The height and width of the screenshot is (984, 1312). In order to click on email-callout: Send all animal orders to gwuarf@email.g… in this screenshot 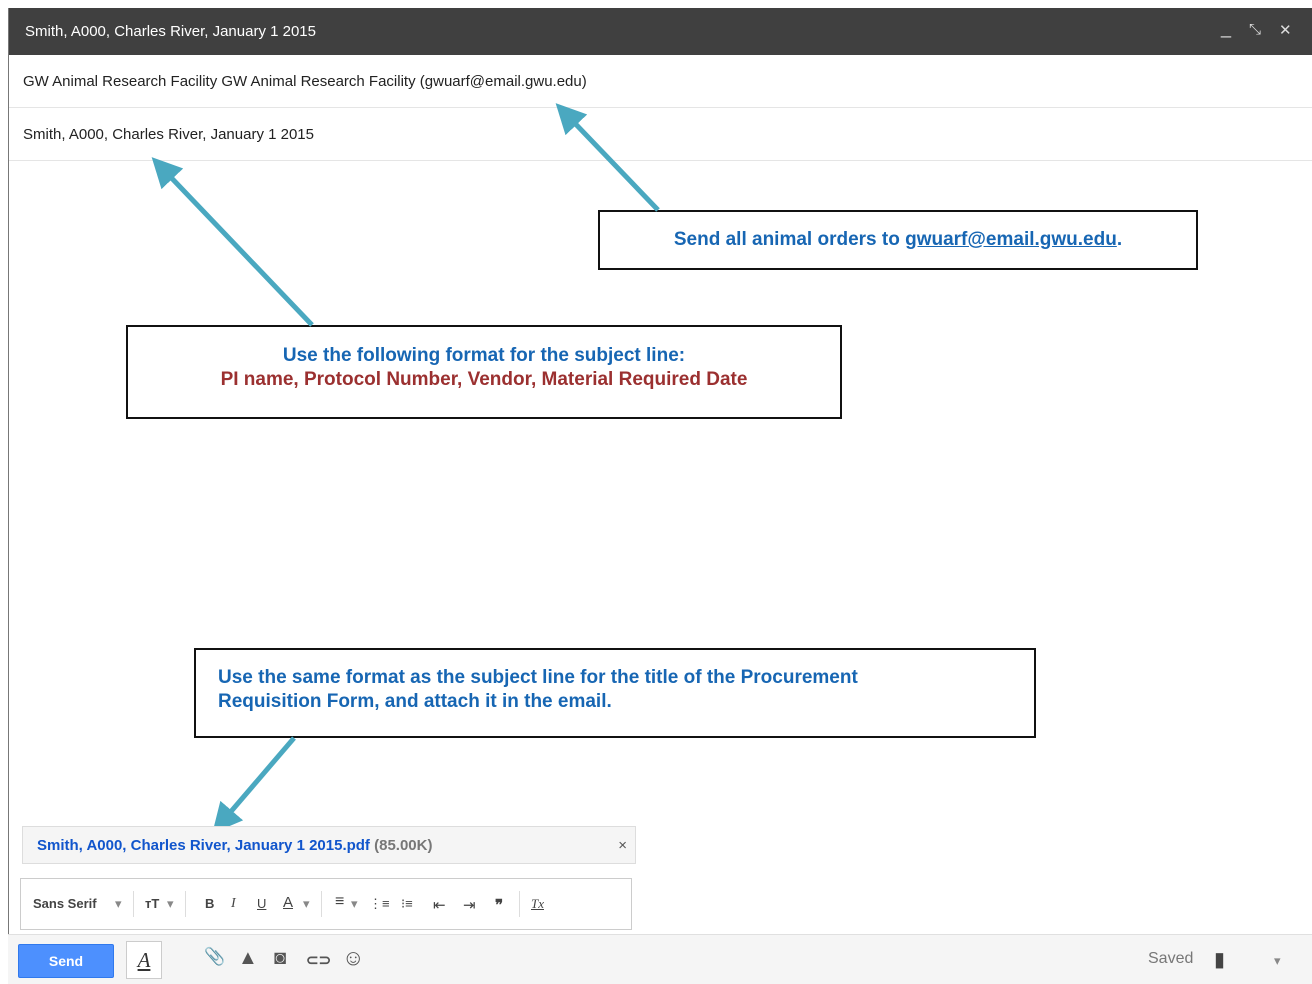, I will do `click(898, 240)`.